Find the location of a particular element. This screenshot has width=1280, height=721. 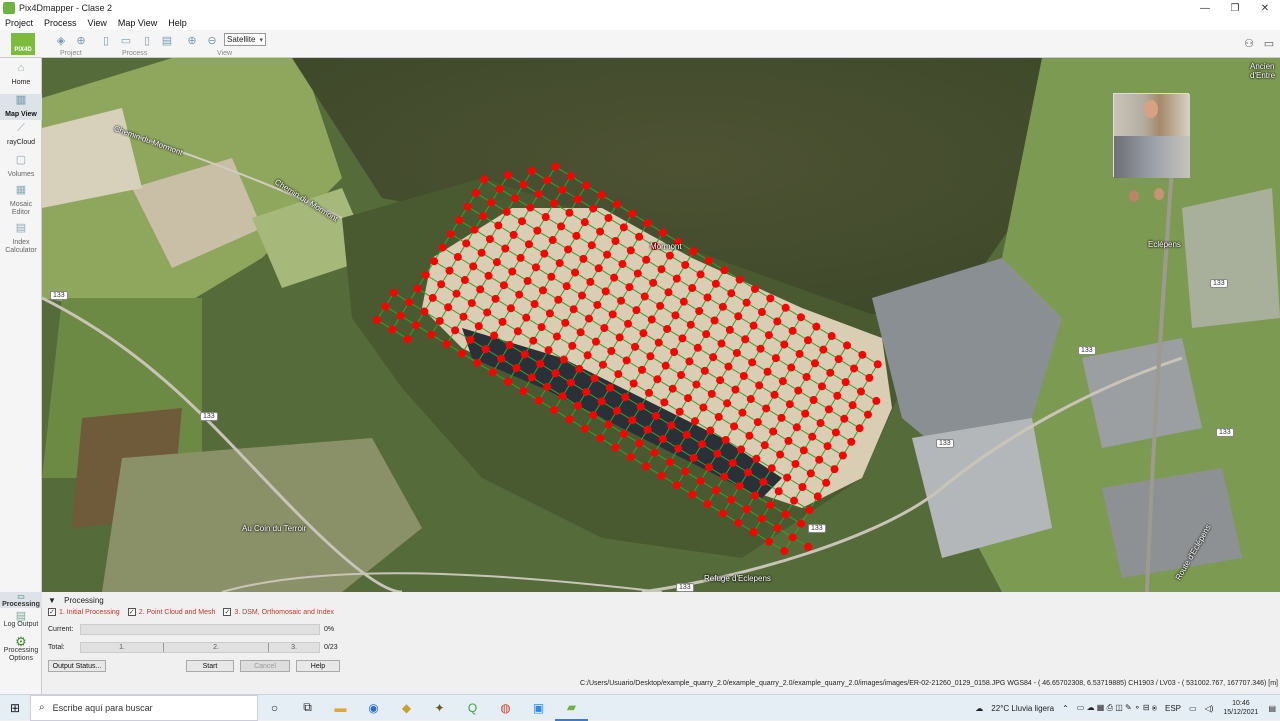

app-icon: ✦ is located at coordinates (439, 708).